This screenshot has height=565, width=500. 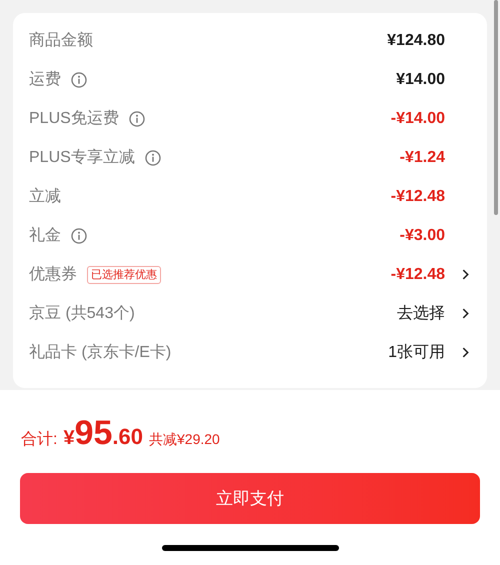 What do you see at coordinates (100, 352) in the screenshot?
I see `row-label: 礼品卡 (京东卡/E卡)` at bounding box center [100, 352].